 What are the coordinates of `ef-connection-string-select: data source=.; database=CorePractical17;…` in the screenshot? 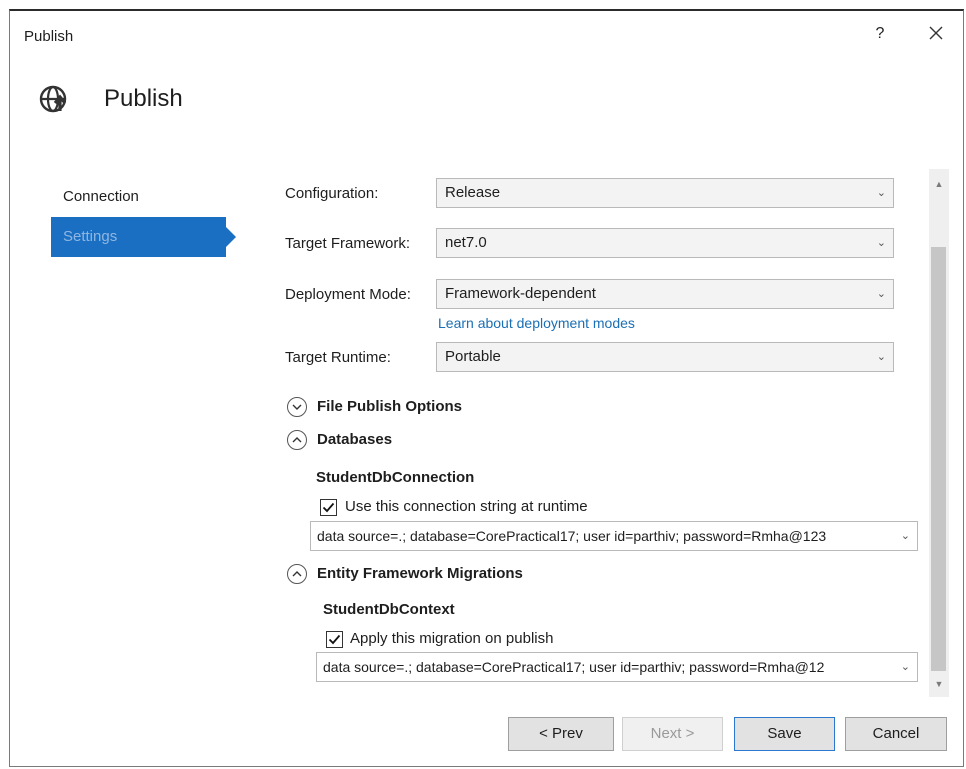 It's located at (617, 667).